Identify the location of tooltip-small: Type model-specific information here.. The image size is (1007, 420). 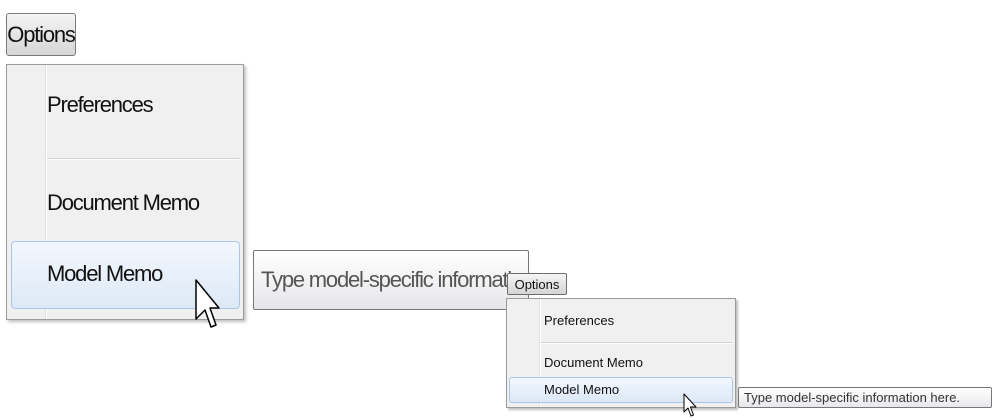
(865, 397).